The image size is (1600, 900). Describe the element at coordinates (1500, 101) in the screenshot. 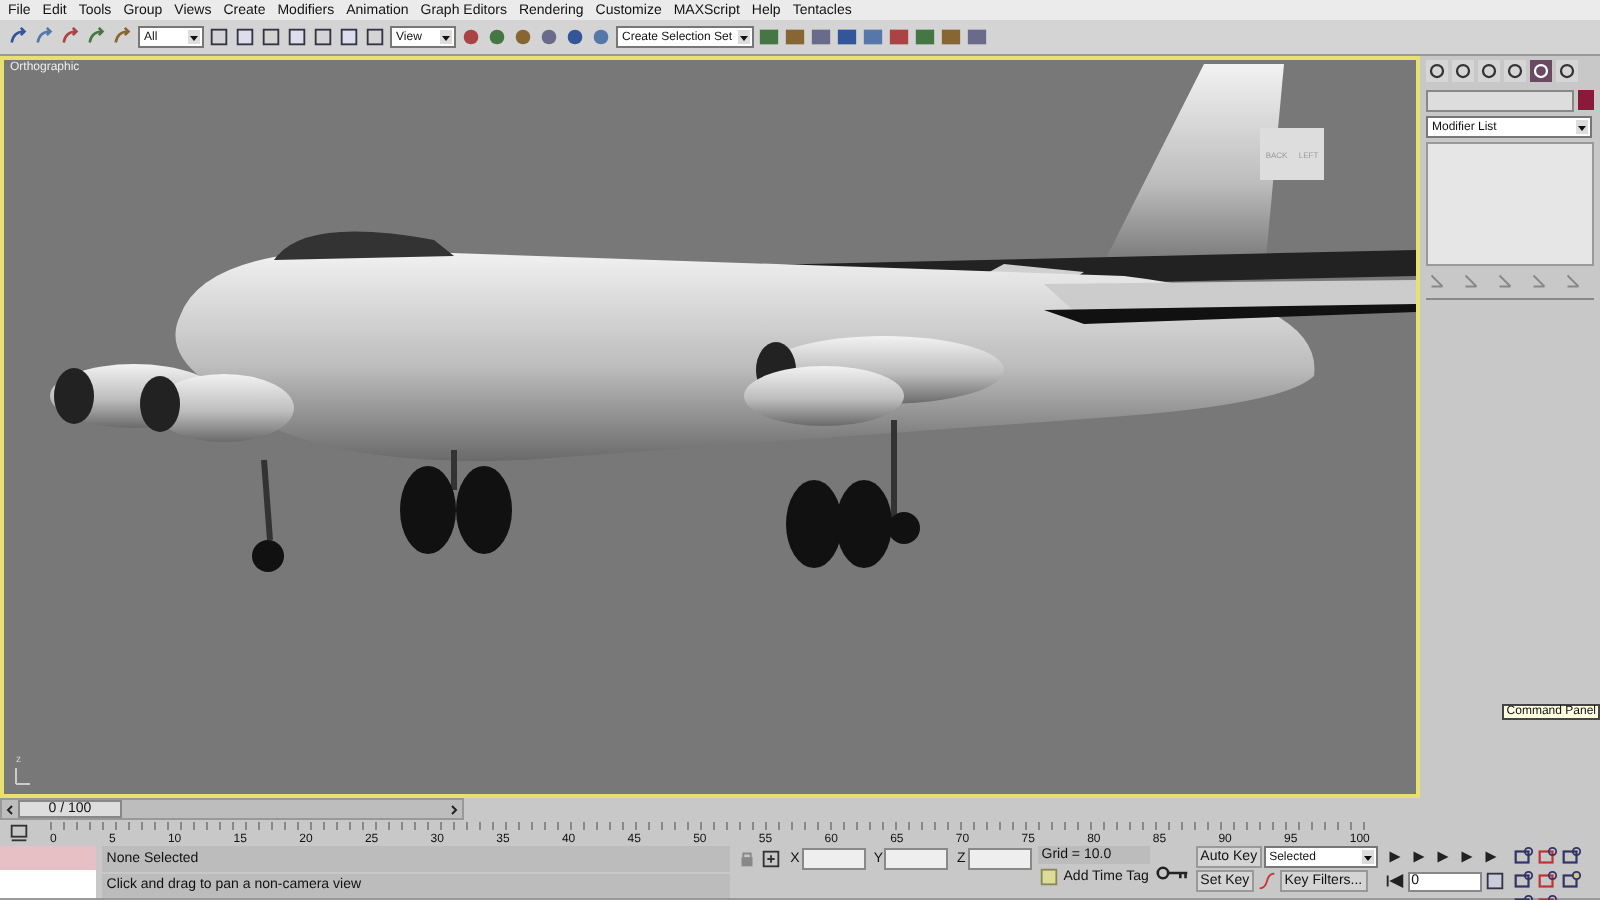

I see `object-name-field` at that location.